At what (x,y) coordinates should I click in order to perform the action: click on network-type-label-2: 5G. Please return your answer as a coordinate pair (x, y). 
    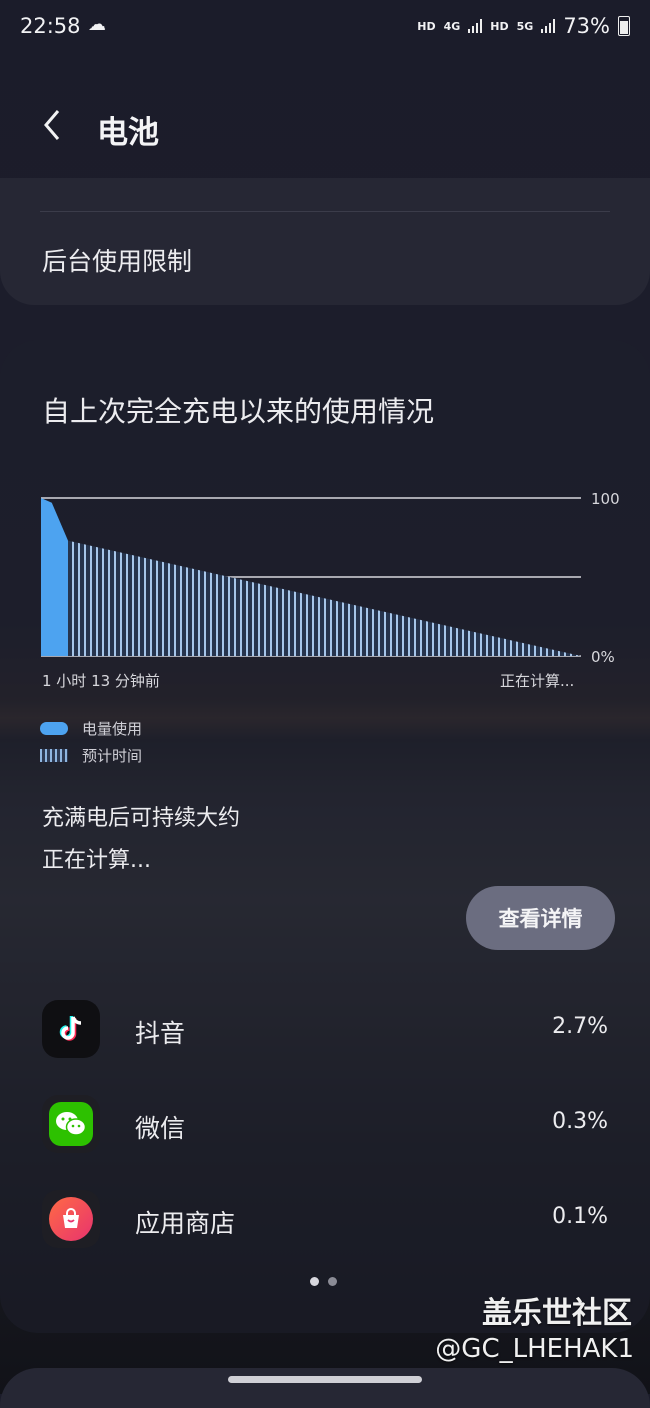
    Looking at the image, I should click on (525, 26).